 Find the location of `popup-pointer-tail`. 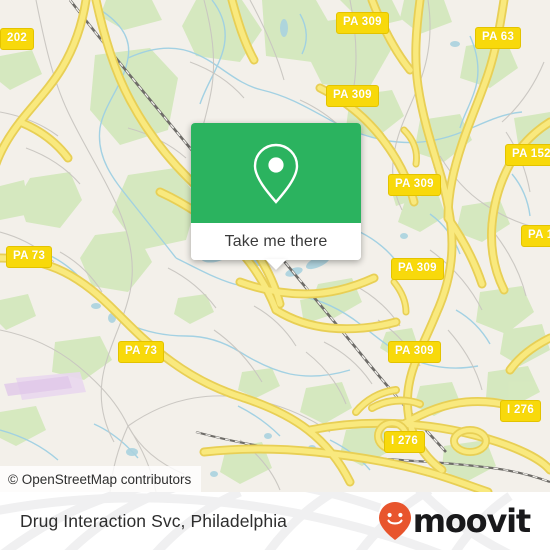

popup-pointer-tail is located at coordinates (276, 264).